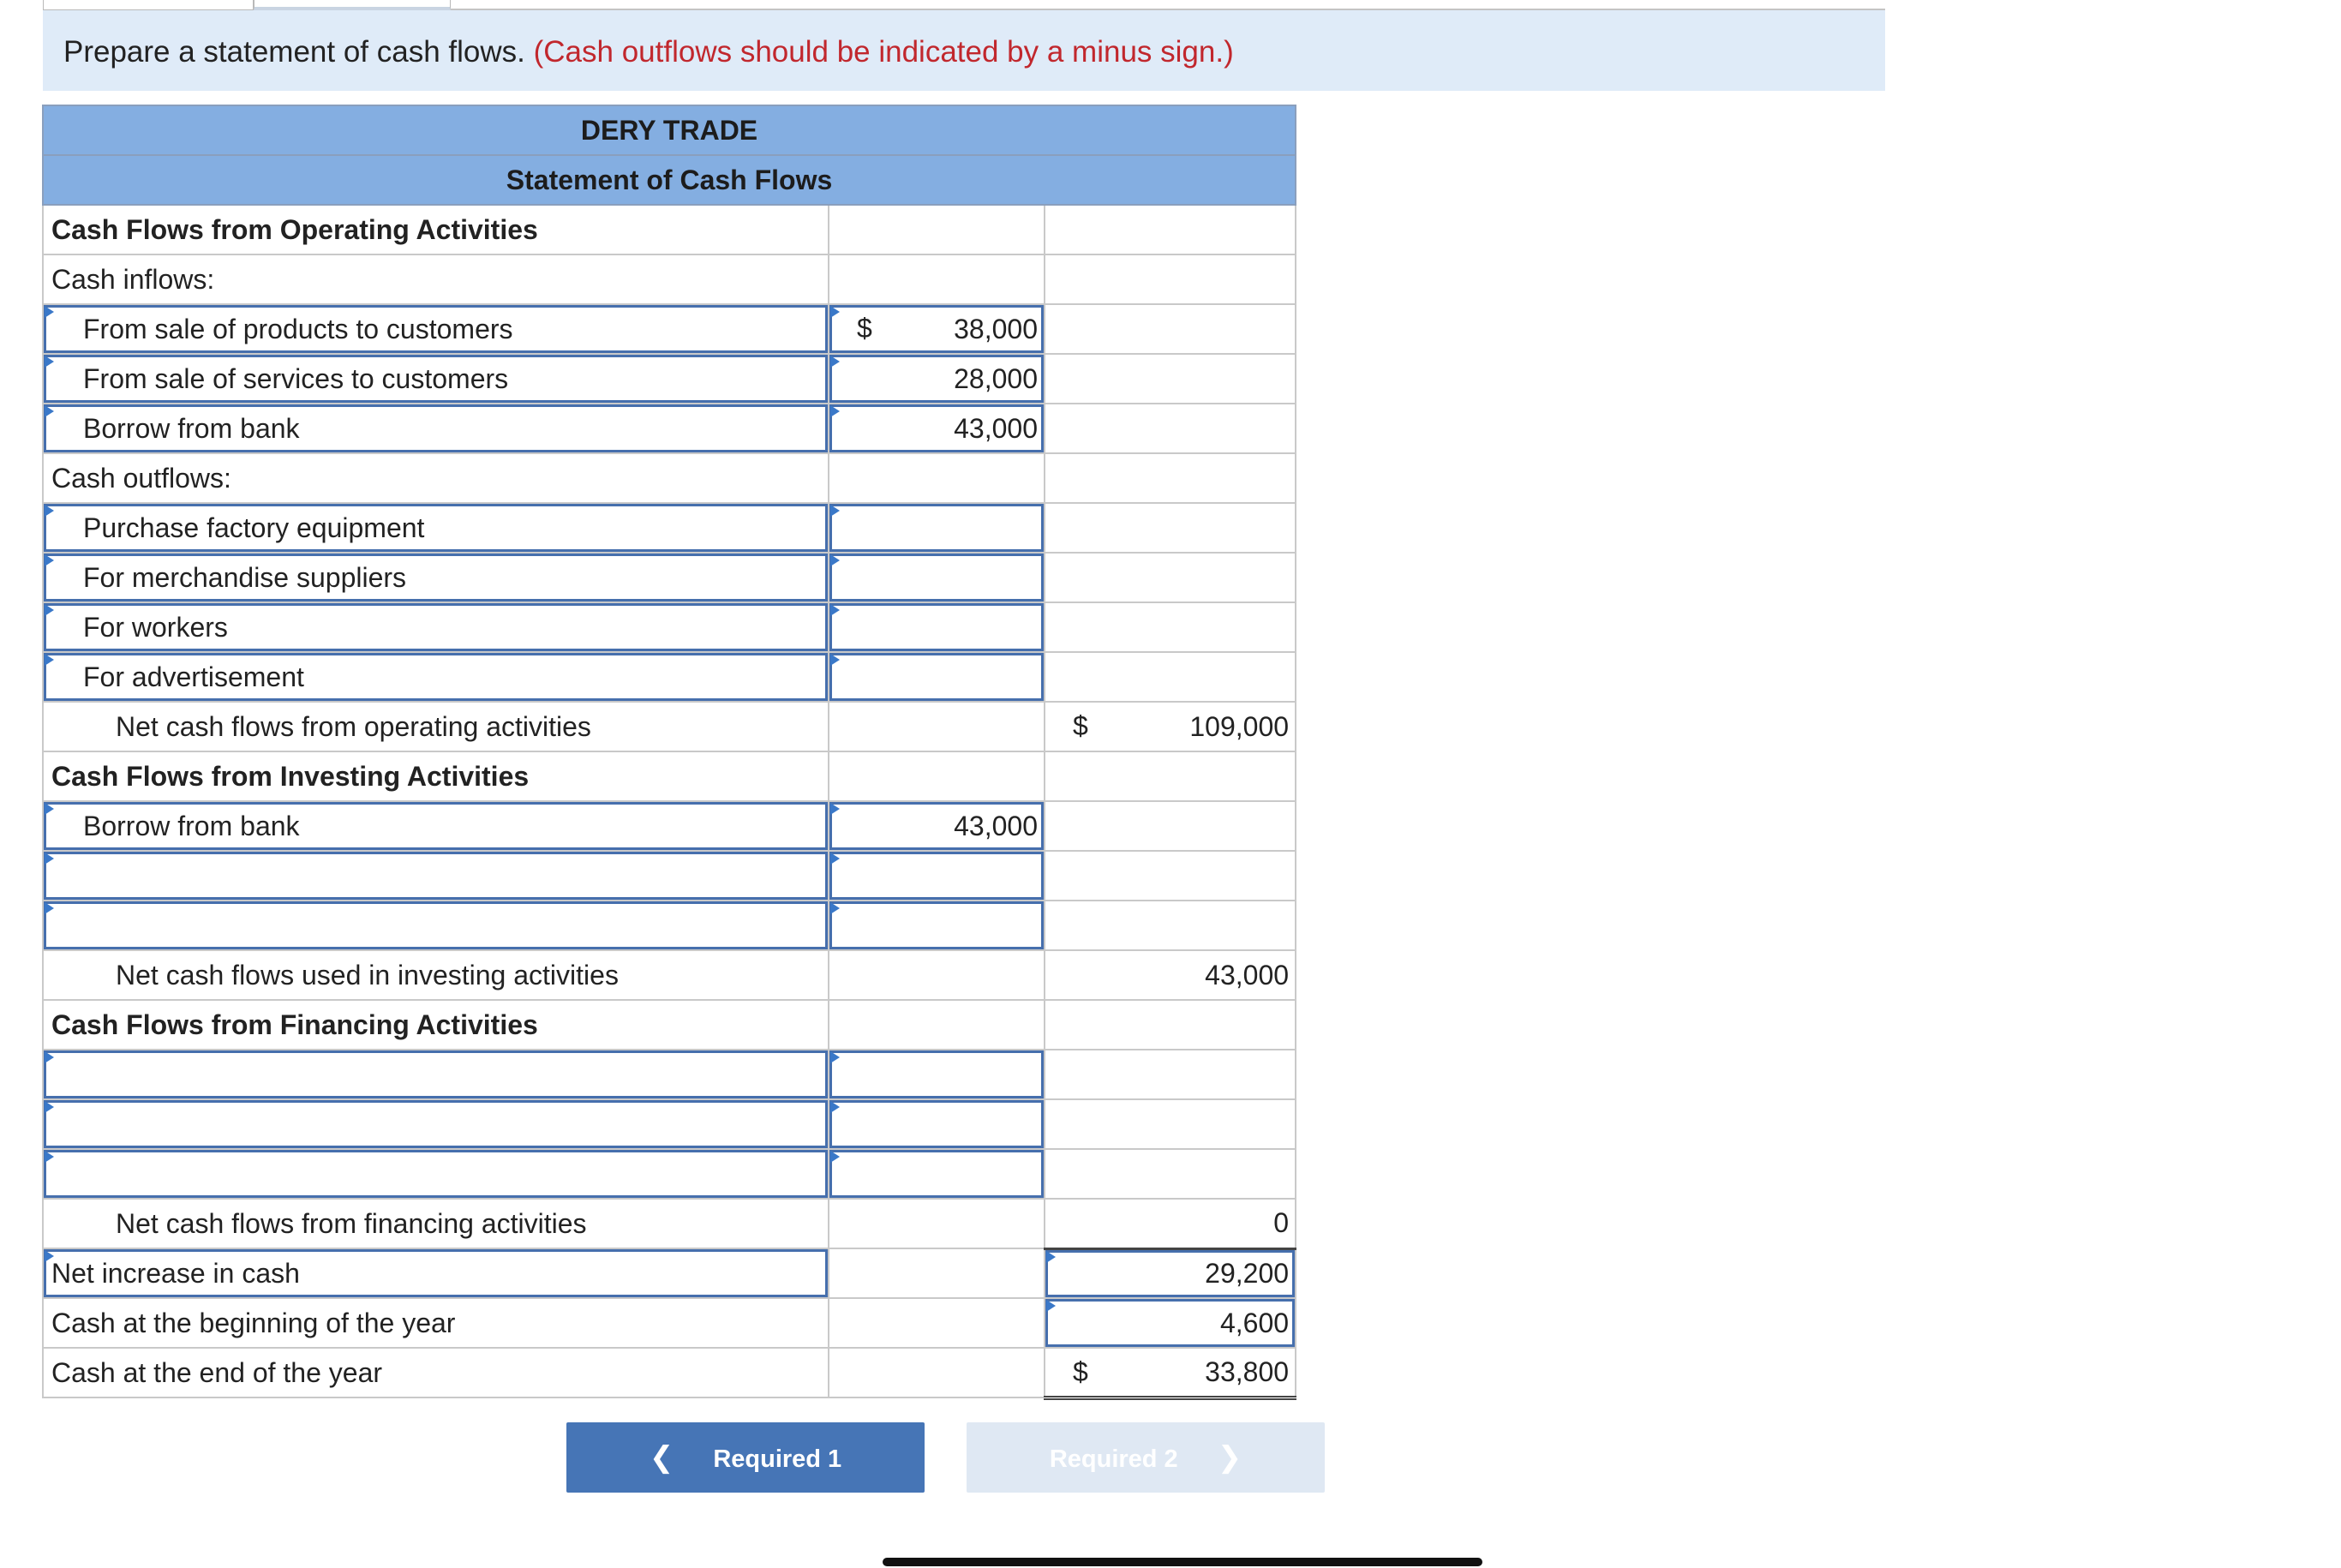  What do you see at coordinates (148, 5) in the screenshot?
I see `tab-previous` at bounding box center [148, 5].